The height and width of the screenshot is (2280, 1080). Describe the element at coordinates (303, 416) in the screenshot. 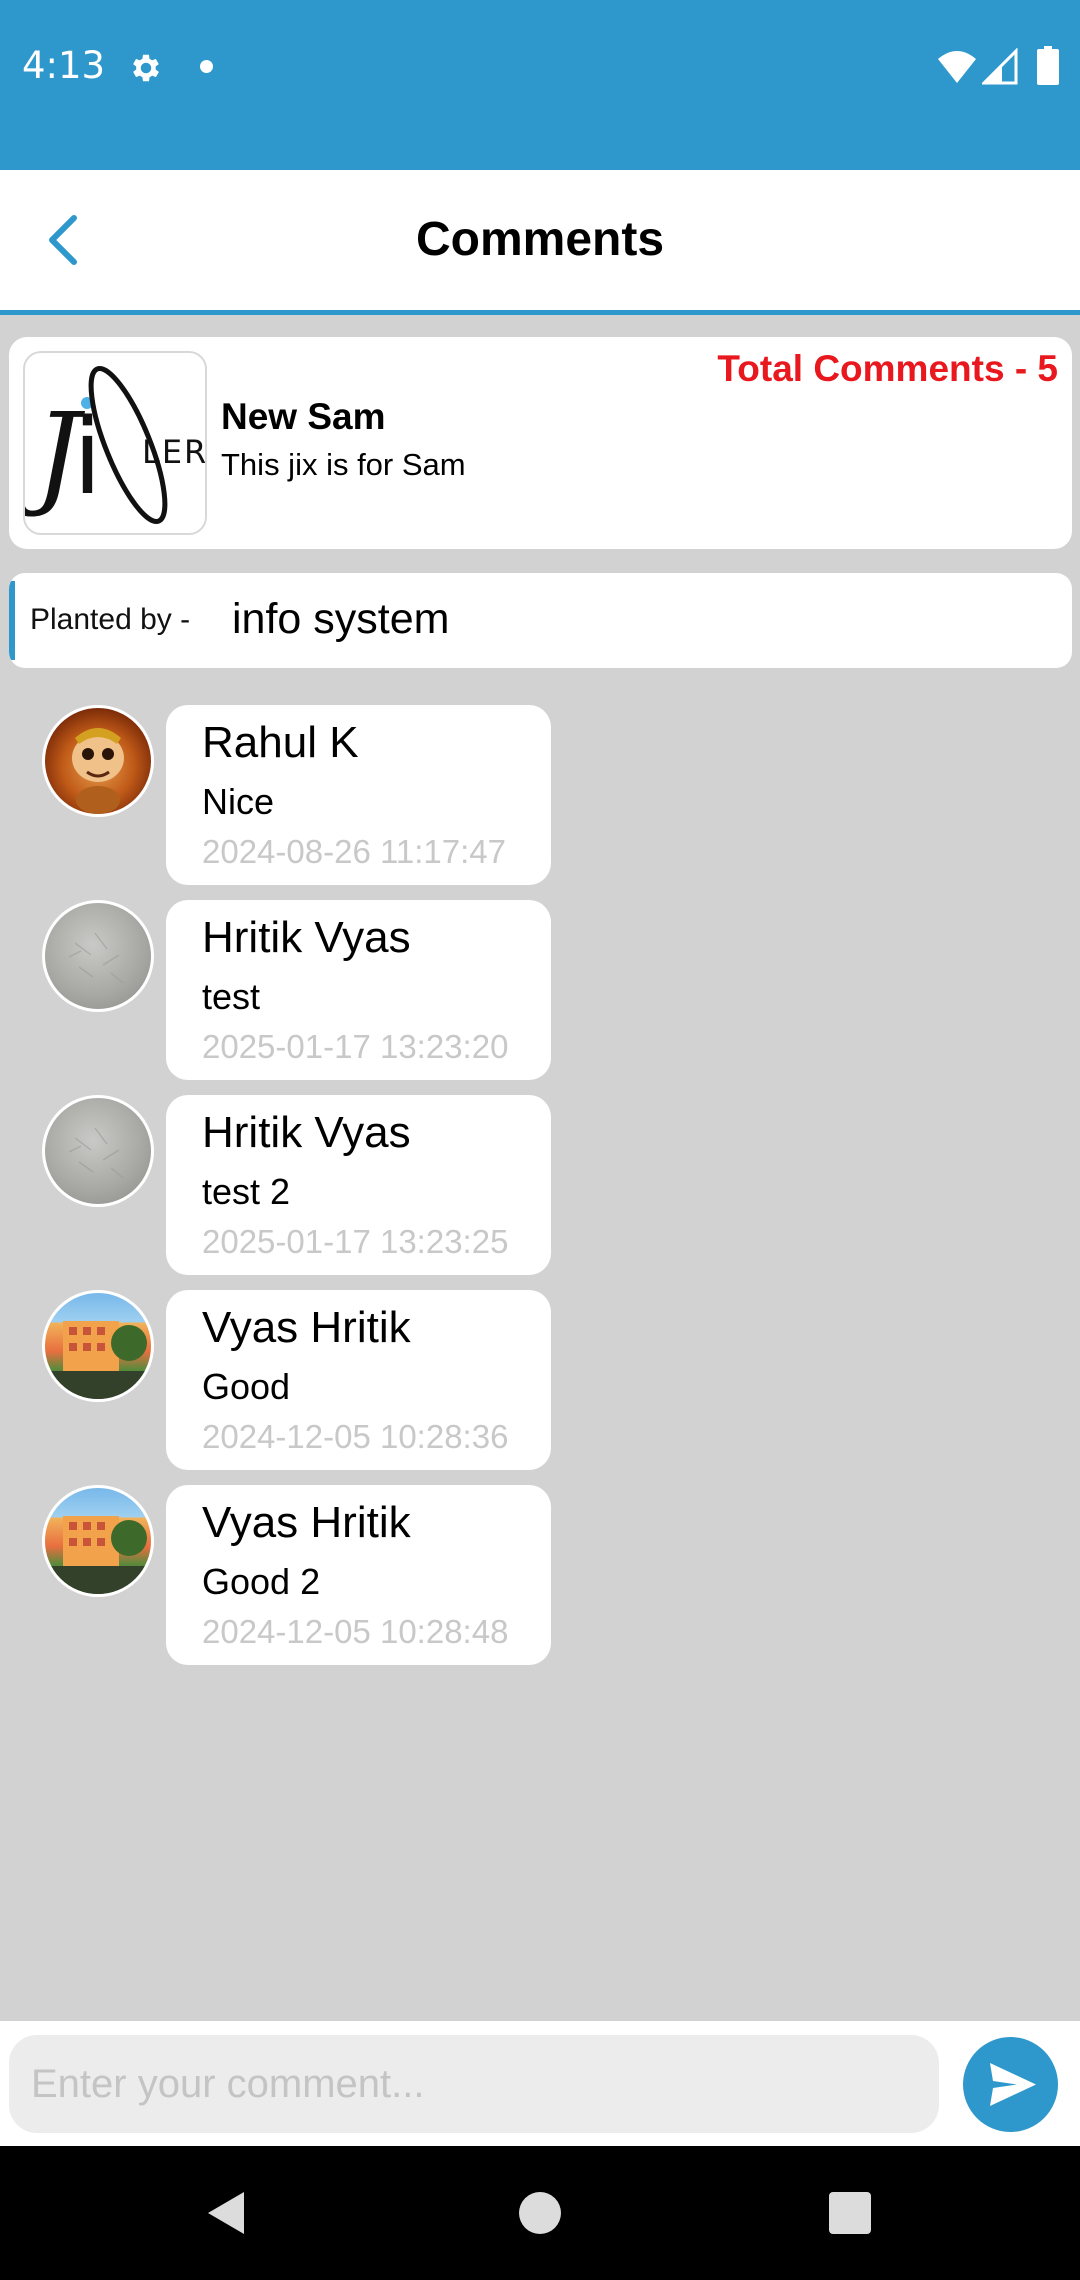

I see `post-title: New Sam` at that location.